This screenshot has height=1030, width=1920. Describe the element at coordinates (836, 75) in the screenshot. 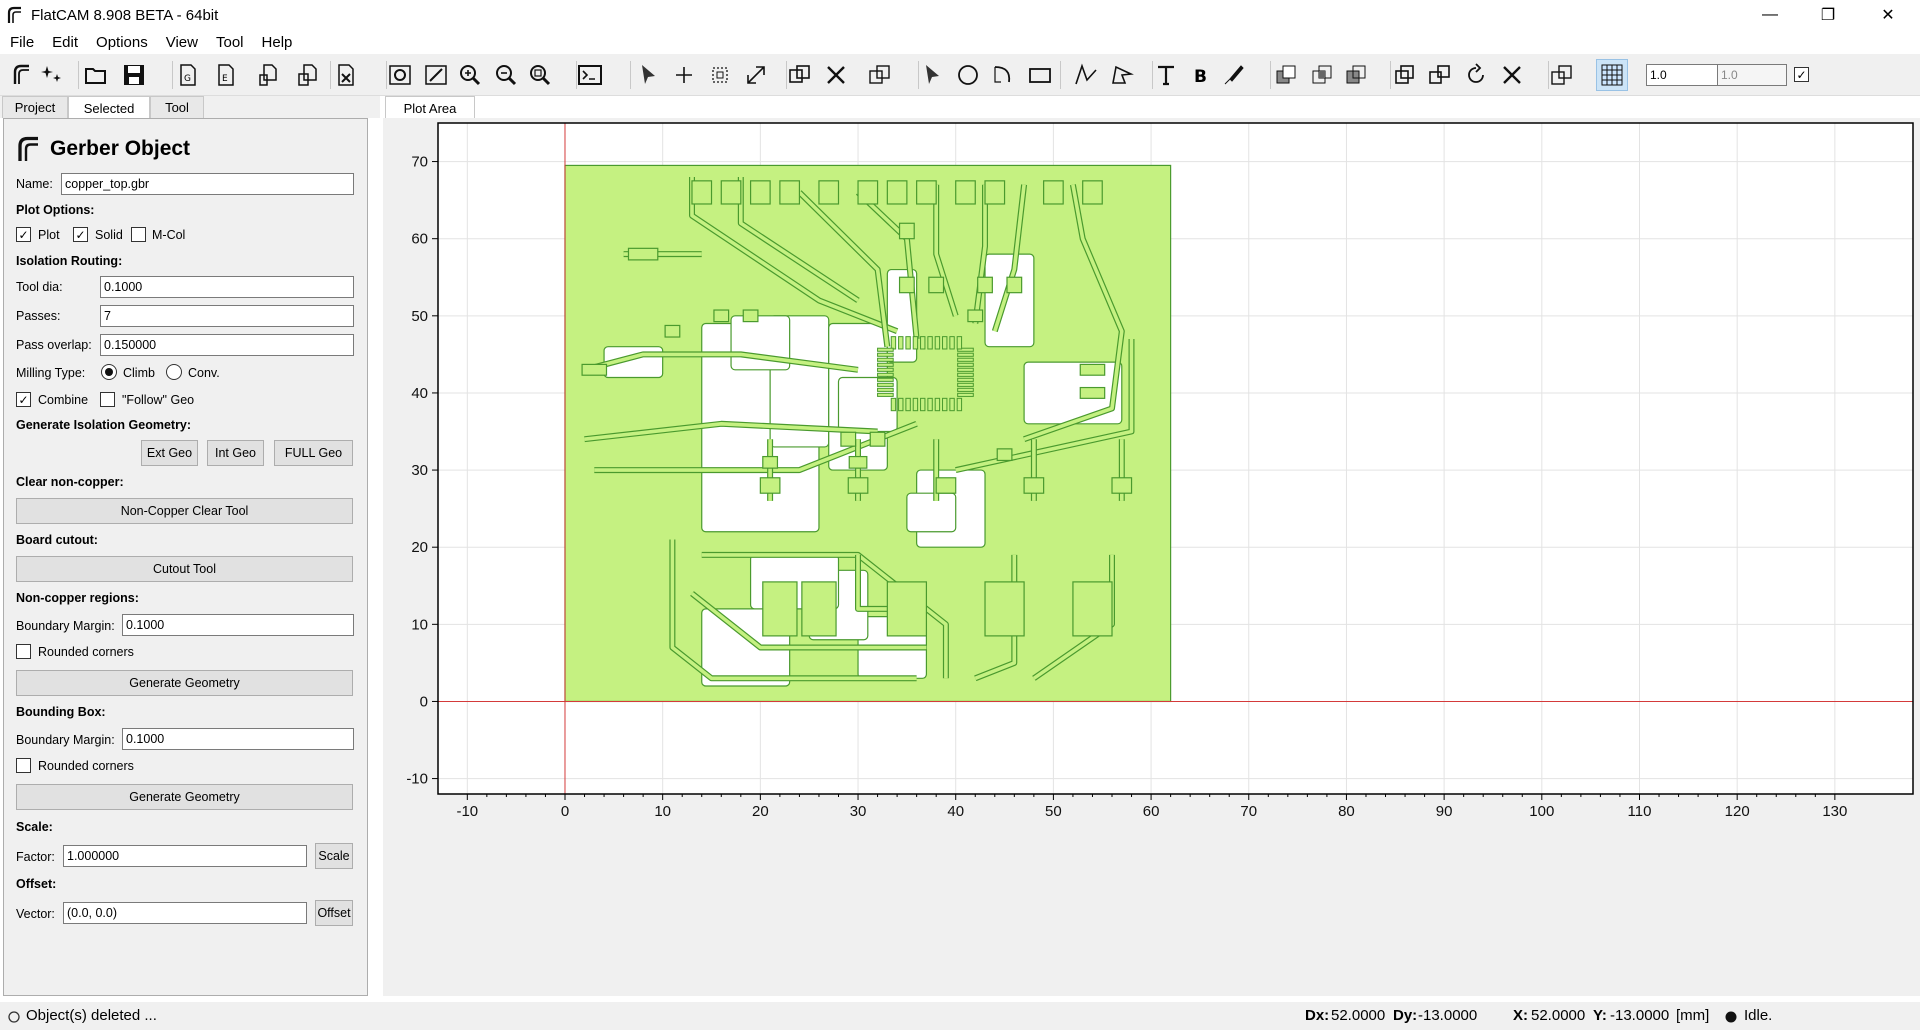

I see `cut-icon` at that location.